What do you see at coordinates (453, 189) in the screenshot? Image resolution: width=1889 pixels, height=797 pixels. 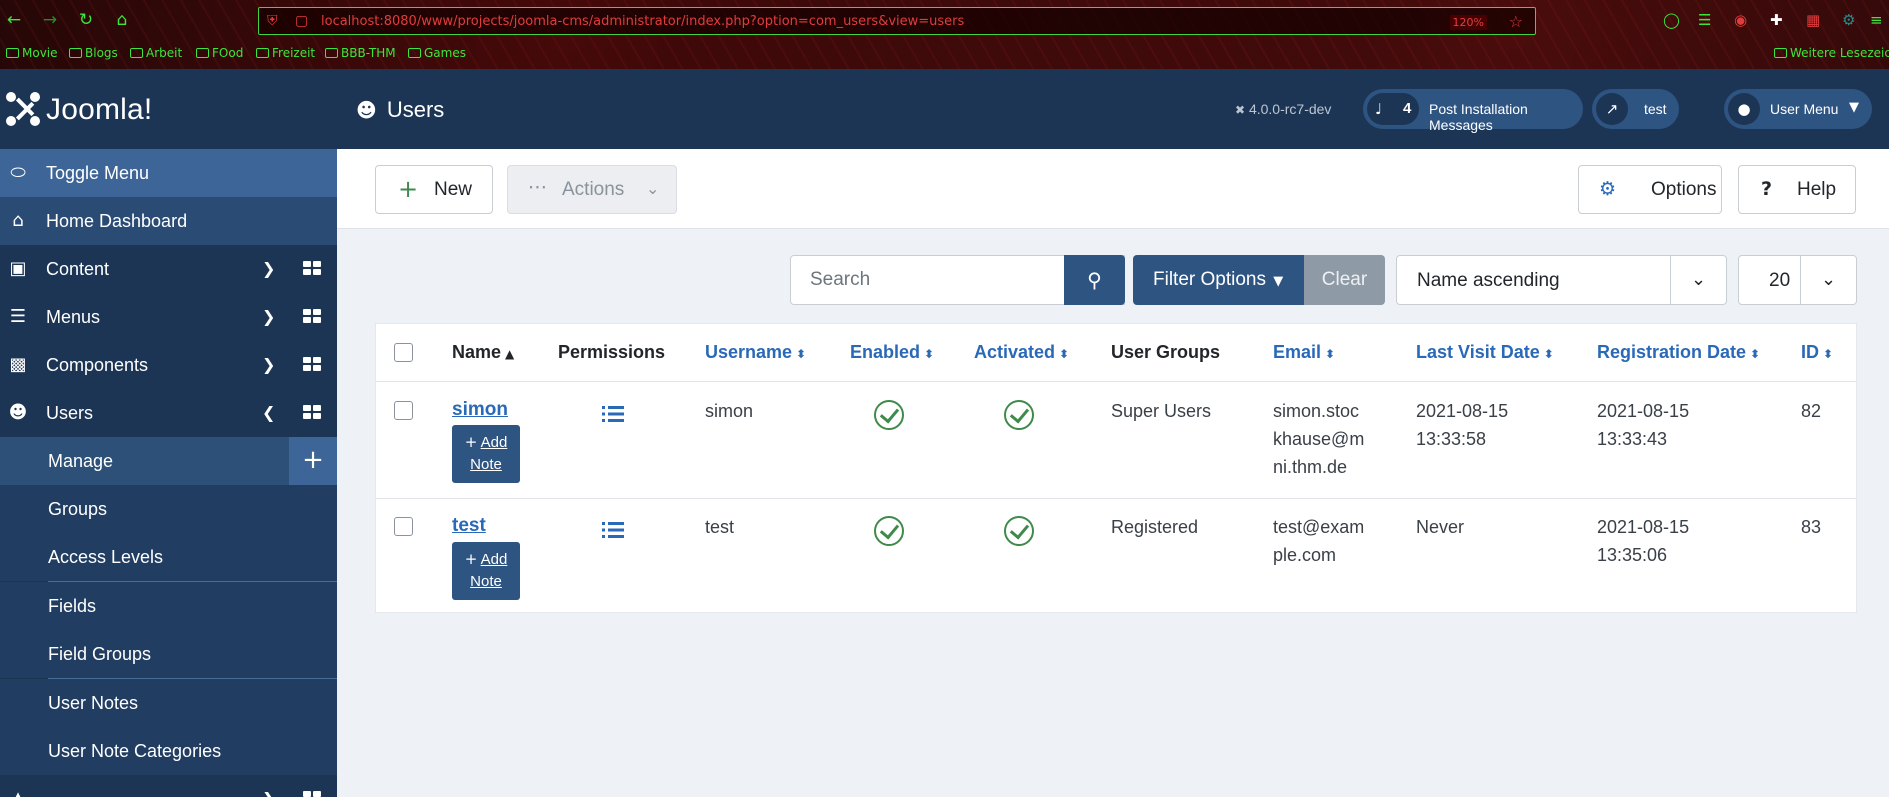 I see `new-label: New` at bounding box center [453, 189].